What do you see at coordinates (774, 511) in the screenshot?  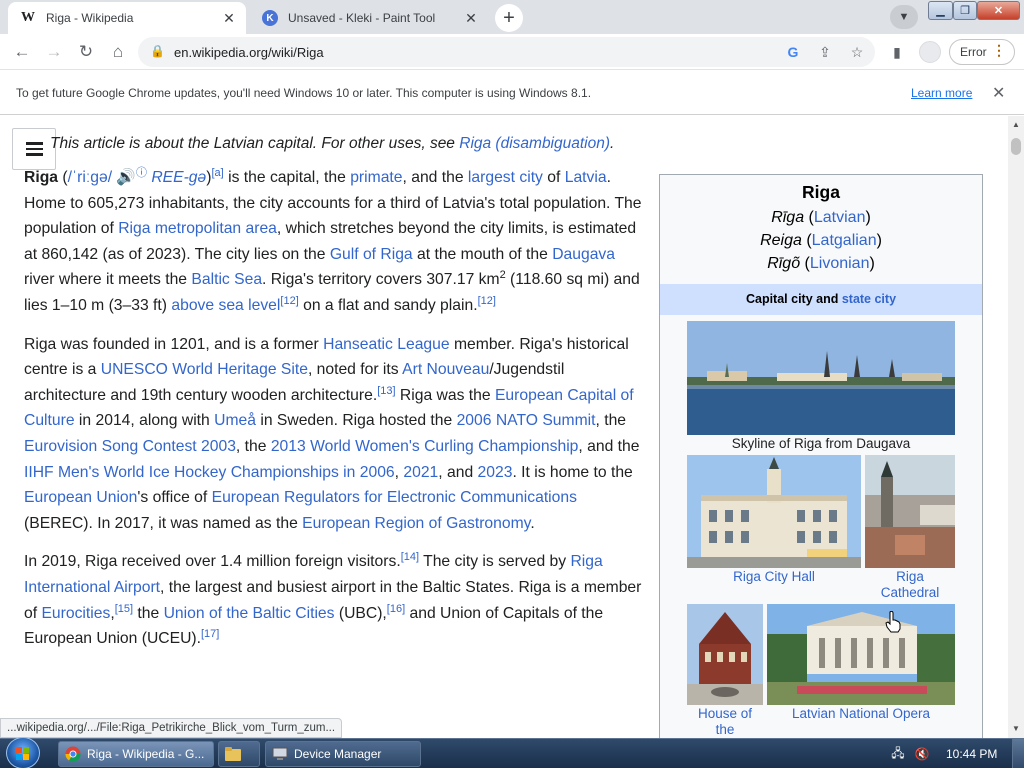 I see `city-hall-image` at bounding box center [774, 511].